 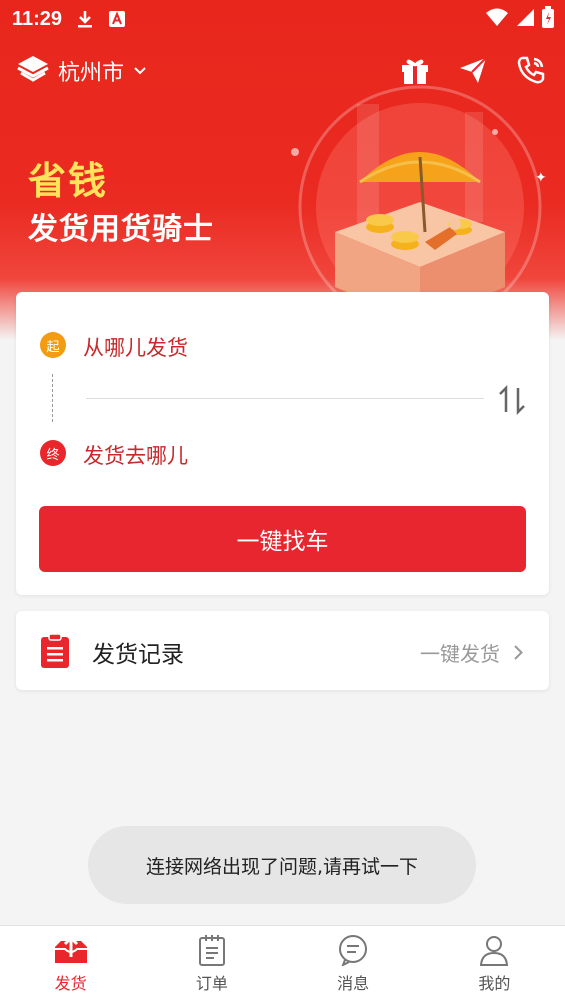 I want to click on to-location-field: 发货去哪儿, so click(x=135, y=455).